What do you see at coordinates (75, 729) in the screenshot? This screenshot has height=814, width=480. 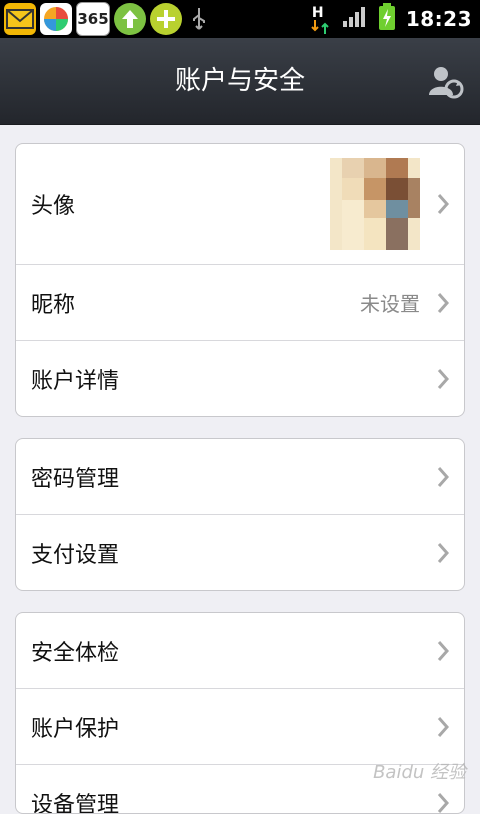 I see `account-protection-label: 账户保护` at bounding box center [75, 729].